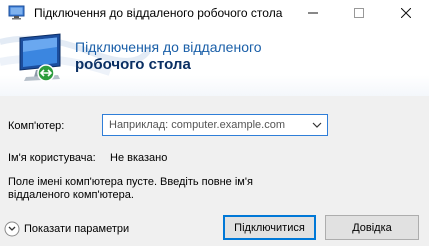 This screenshot has height=246, width=429. What do you see at coordinates (40, 57) in the screenshot?
I see `remote-desktop-monitor-icon` at bounding box center [40, 57].